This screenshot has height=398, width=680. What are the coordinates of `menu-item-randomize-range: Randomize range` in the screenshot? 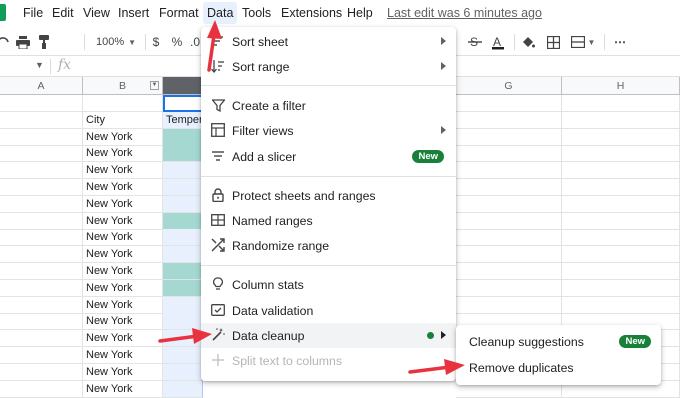 It's located at (328, 245).